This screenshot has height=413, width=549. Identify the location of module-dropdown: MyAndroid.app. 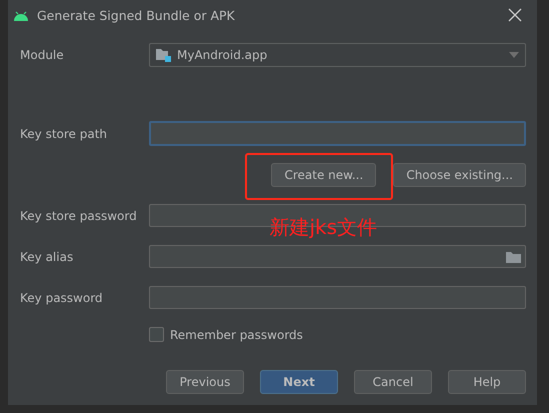
(337, 55).